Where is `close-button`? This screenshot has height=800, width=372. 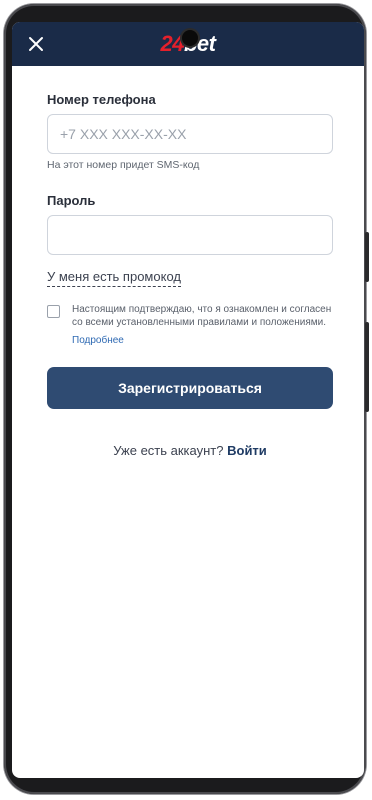
close-button is located at coordinates (36, 44).